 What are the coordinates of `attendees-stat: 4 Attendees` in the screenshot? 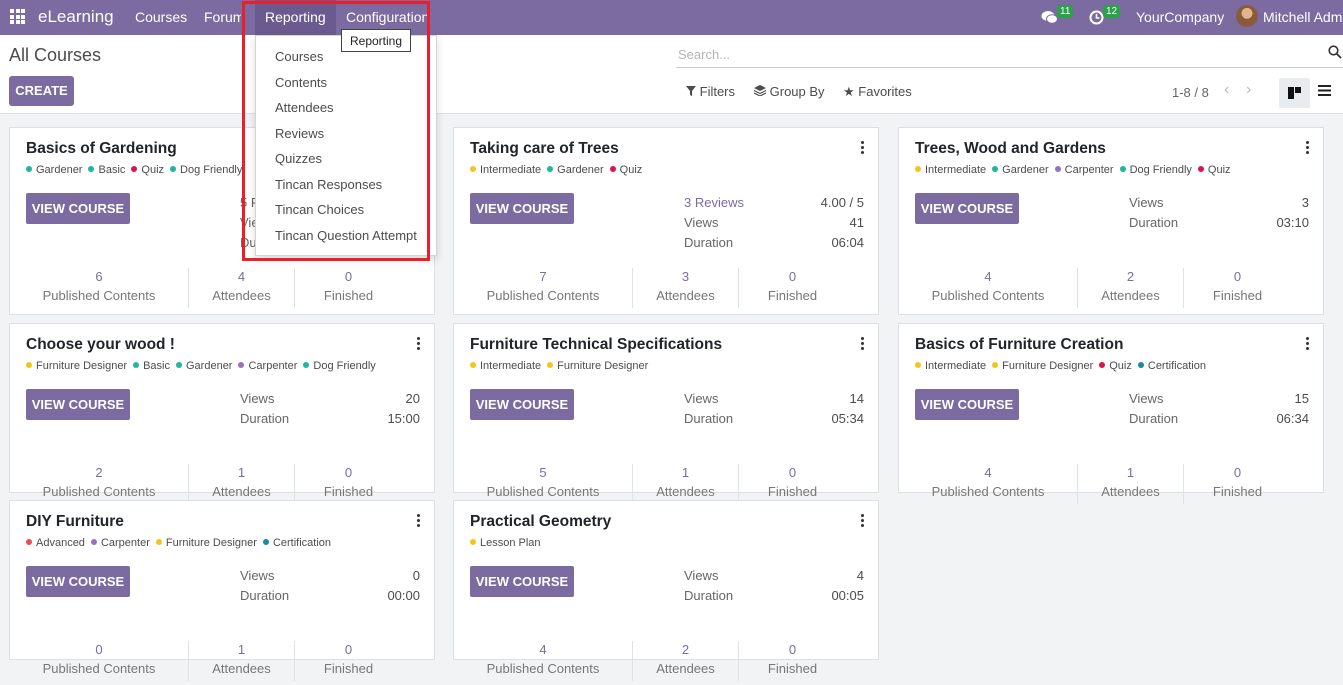 It's located at (241, 288).